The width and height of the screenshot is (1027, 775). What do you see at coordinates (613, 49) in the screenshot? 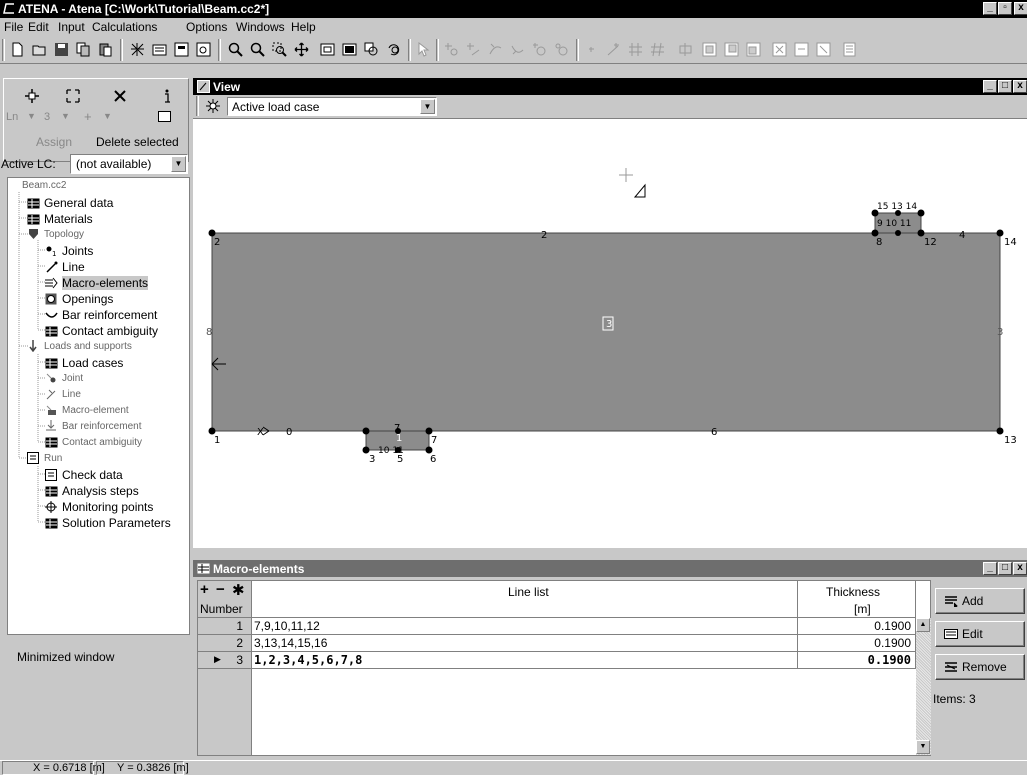
I see `point-line-icon` at bounding box center [613, 49].